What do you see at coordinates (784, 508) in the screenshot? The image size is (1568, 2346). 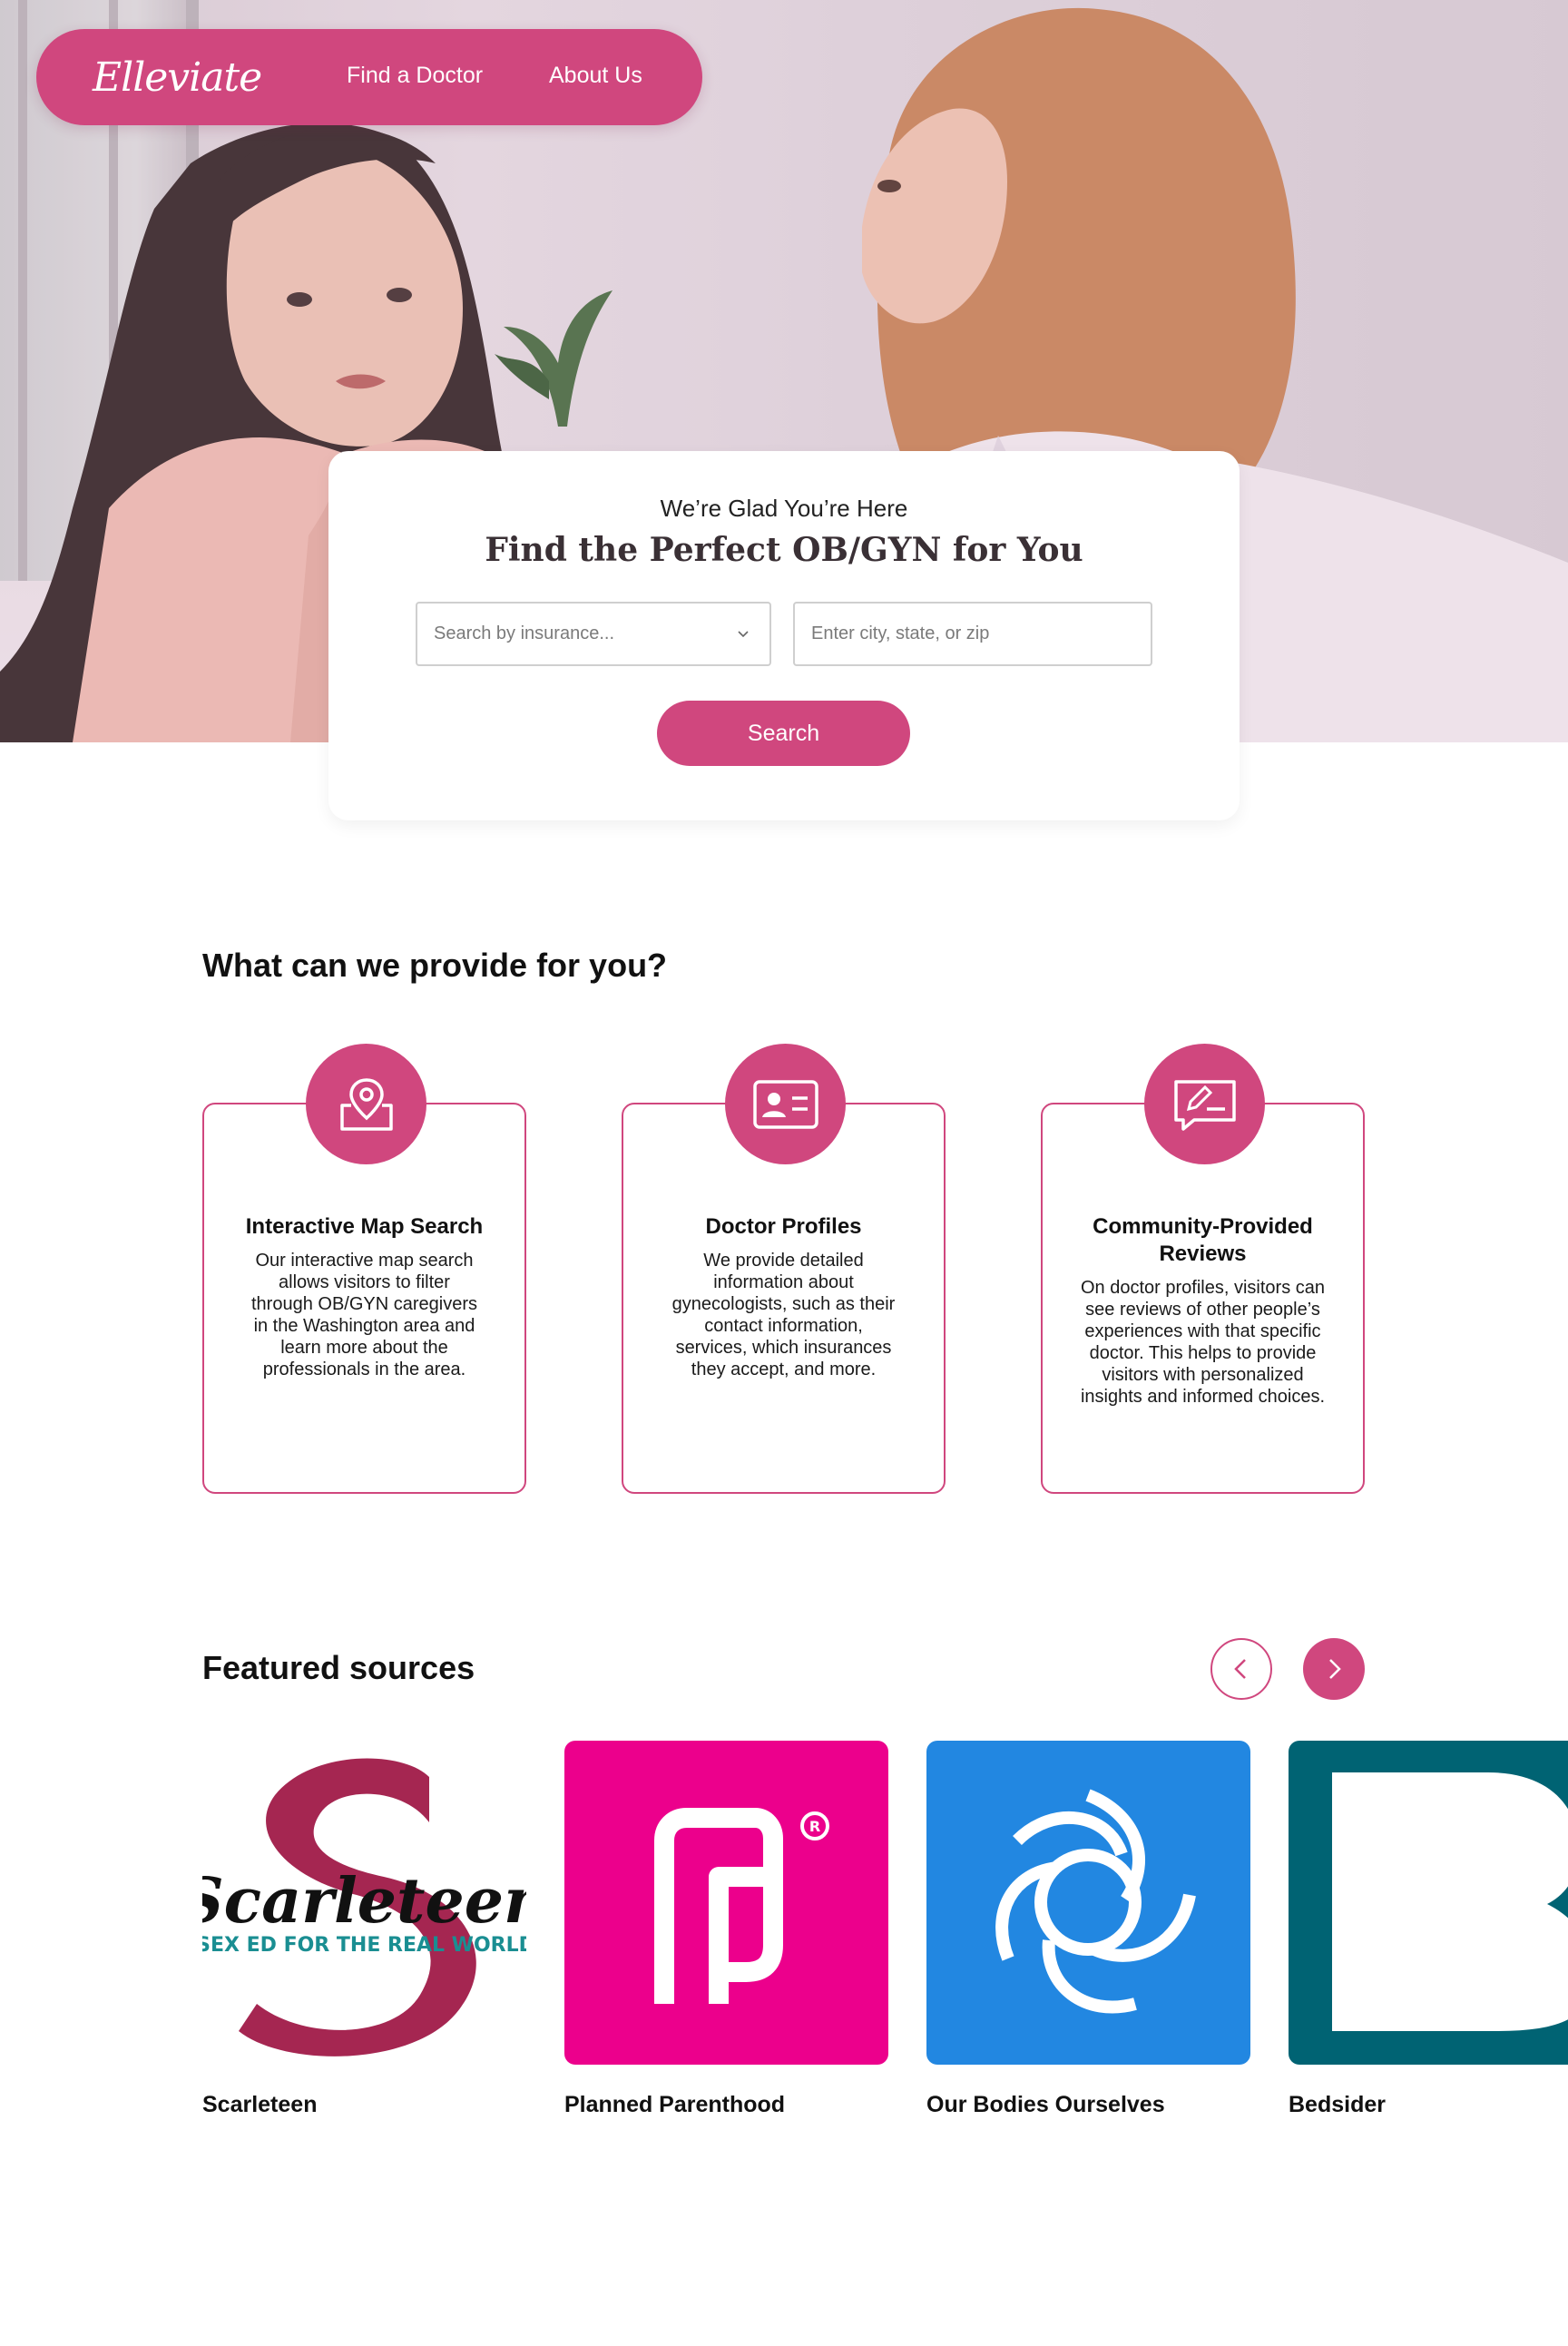 I see `search-kicker: We’re Glad You’re Here` at bounding box center [784, 508].